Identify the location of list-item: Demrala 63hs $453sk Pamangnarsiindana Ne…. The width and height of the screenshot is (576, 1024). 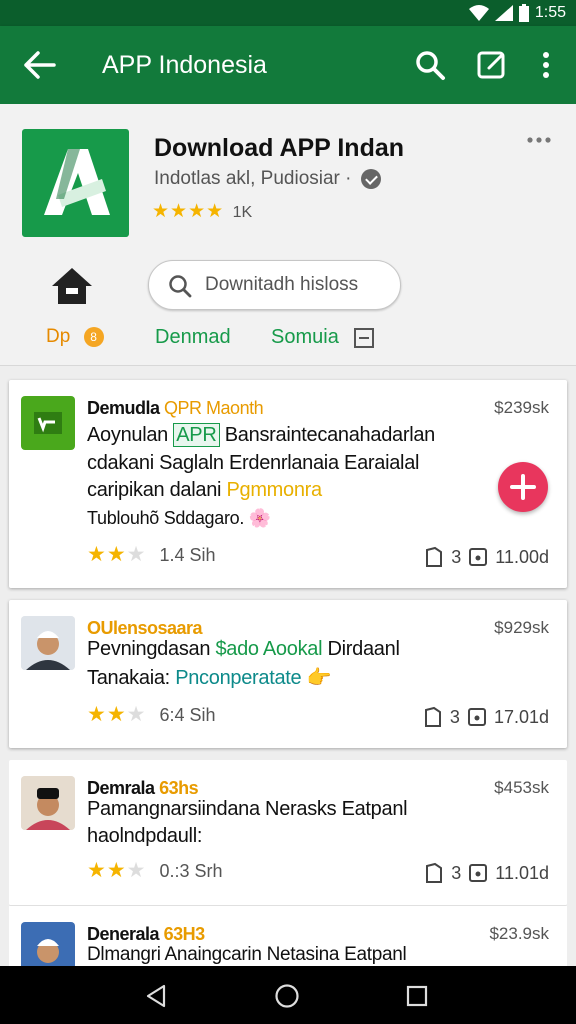
(288, 833).